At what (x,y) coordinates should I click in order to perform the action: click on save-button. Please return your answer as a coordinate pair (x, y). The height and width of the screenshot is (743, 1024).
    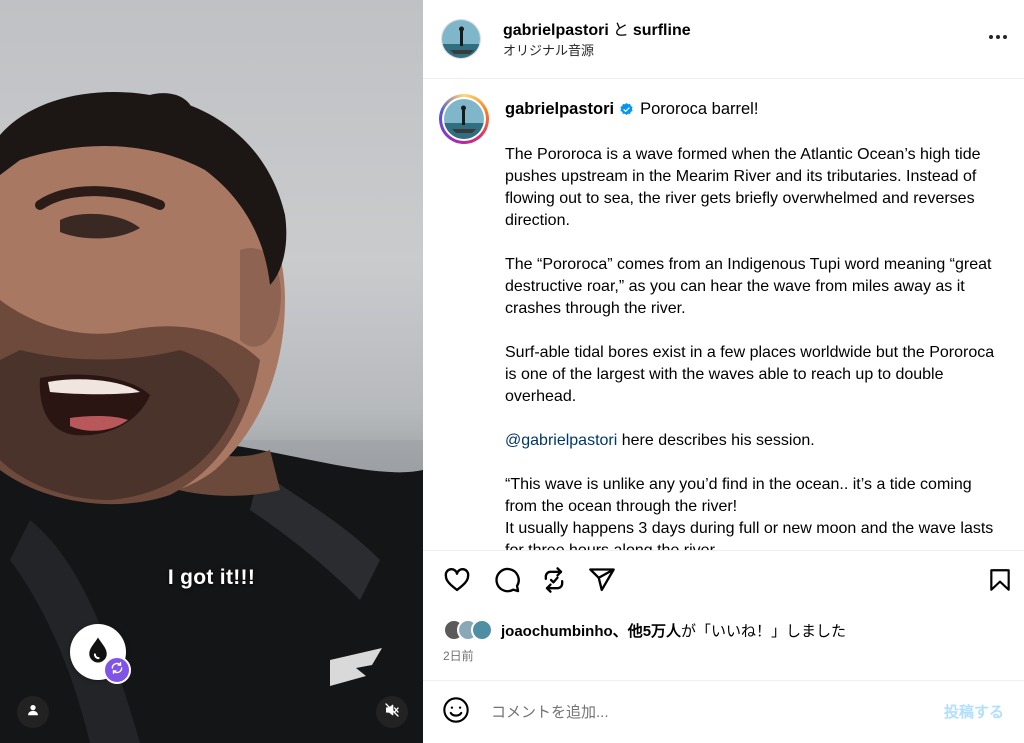
    Looking at the image, I should click on (1000, 582).